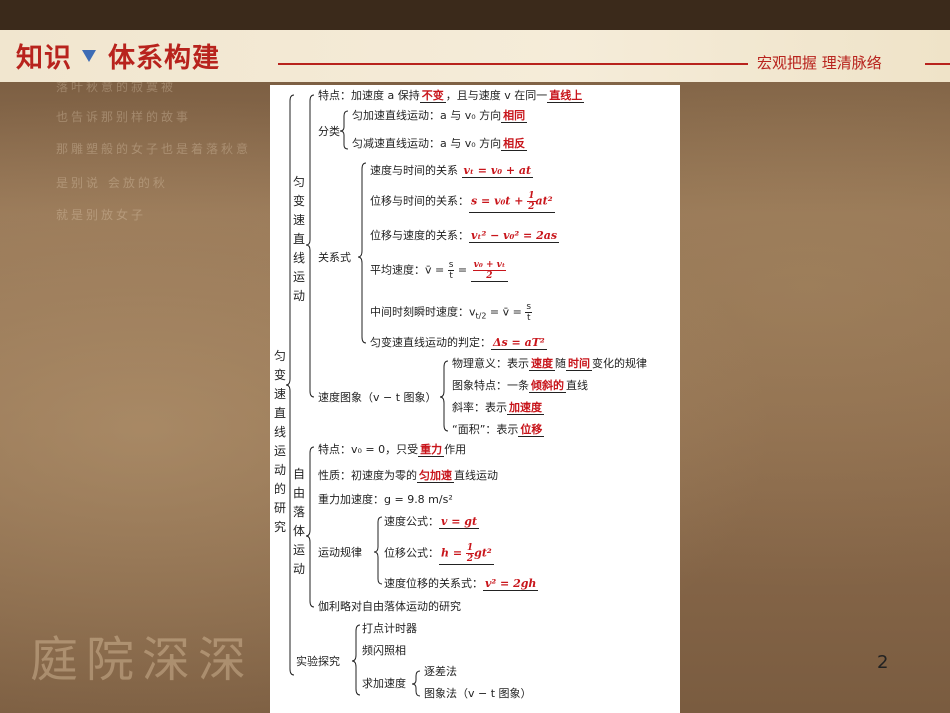 The height and width of the screenshot is (713, 950). Describe the element at coordinates (344, 130) in the screenshot. I see `classification-brace` at that location.